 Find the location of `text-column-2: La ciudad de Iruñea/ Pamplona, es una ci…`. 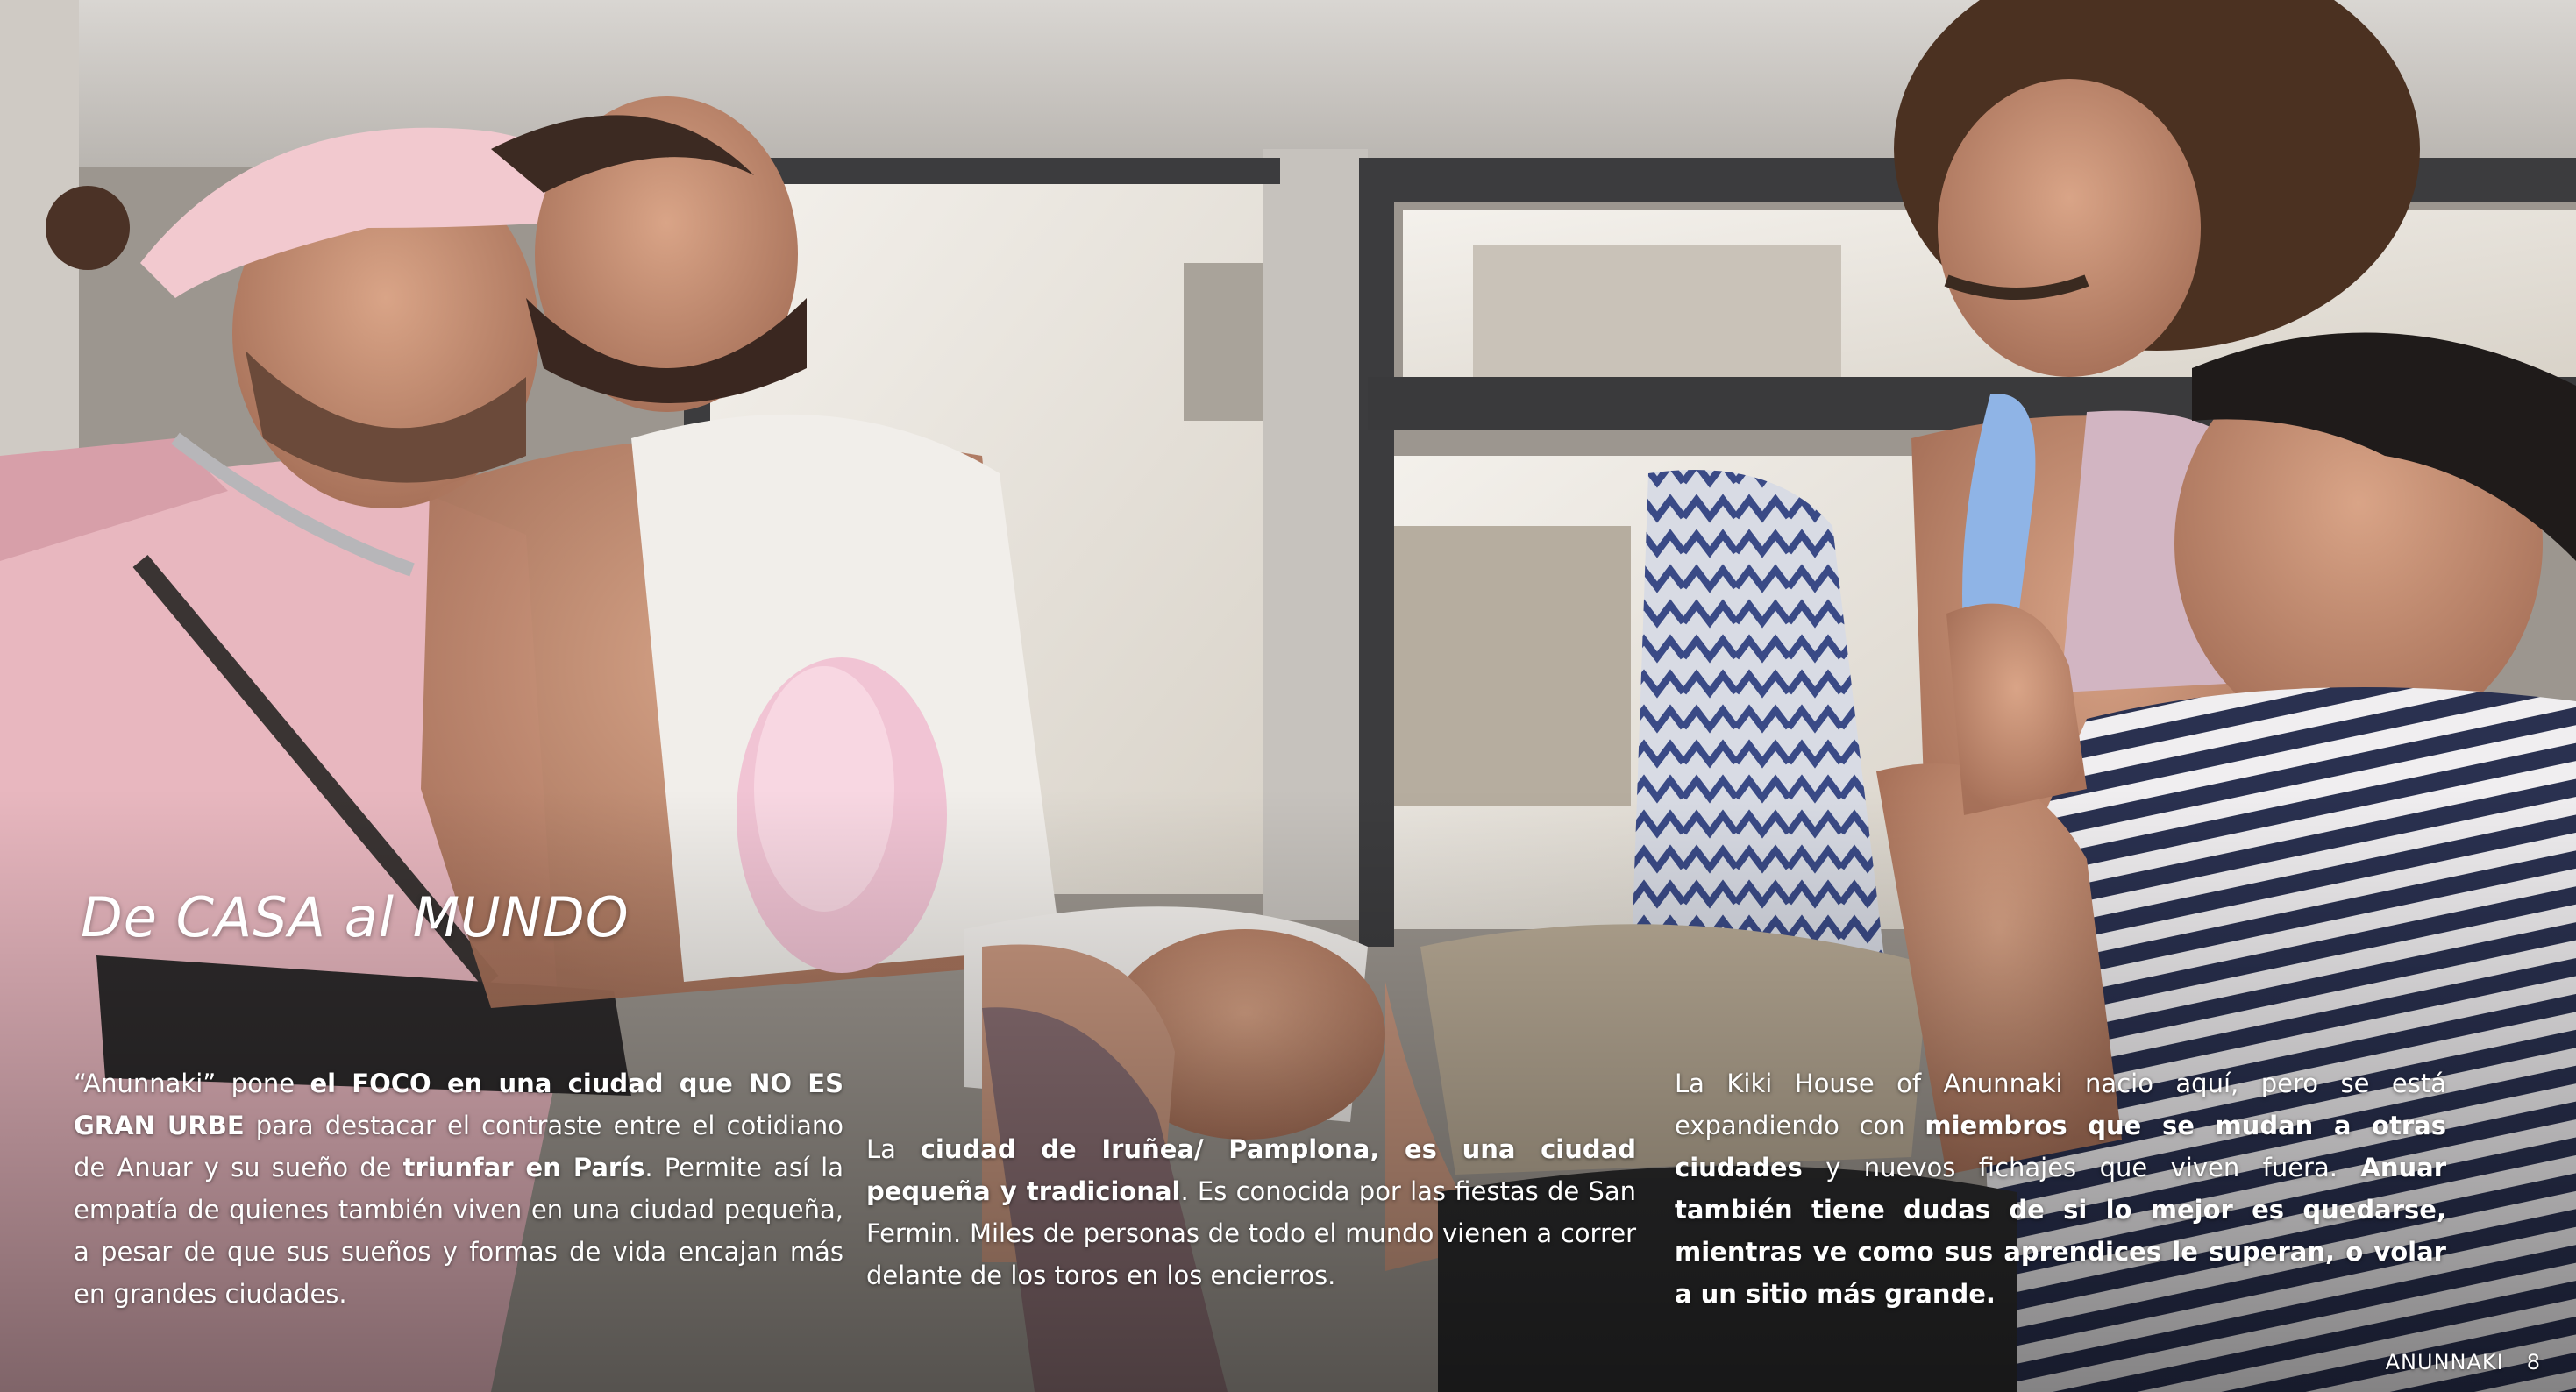

text-column-2: La ciudad de Iruñea/ Pamplona, es una ci… is located at coordinates (1251, 1212).